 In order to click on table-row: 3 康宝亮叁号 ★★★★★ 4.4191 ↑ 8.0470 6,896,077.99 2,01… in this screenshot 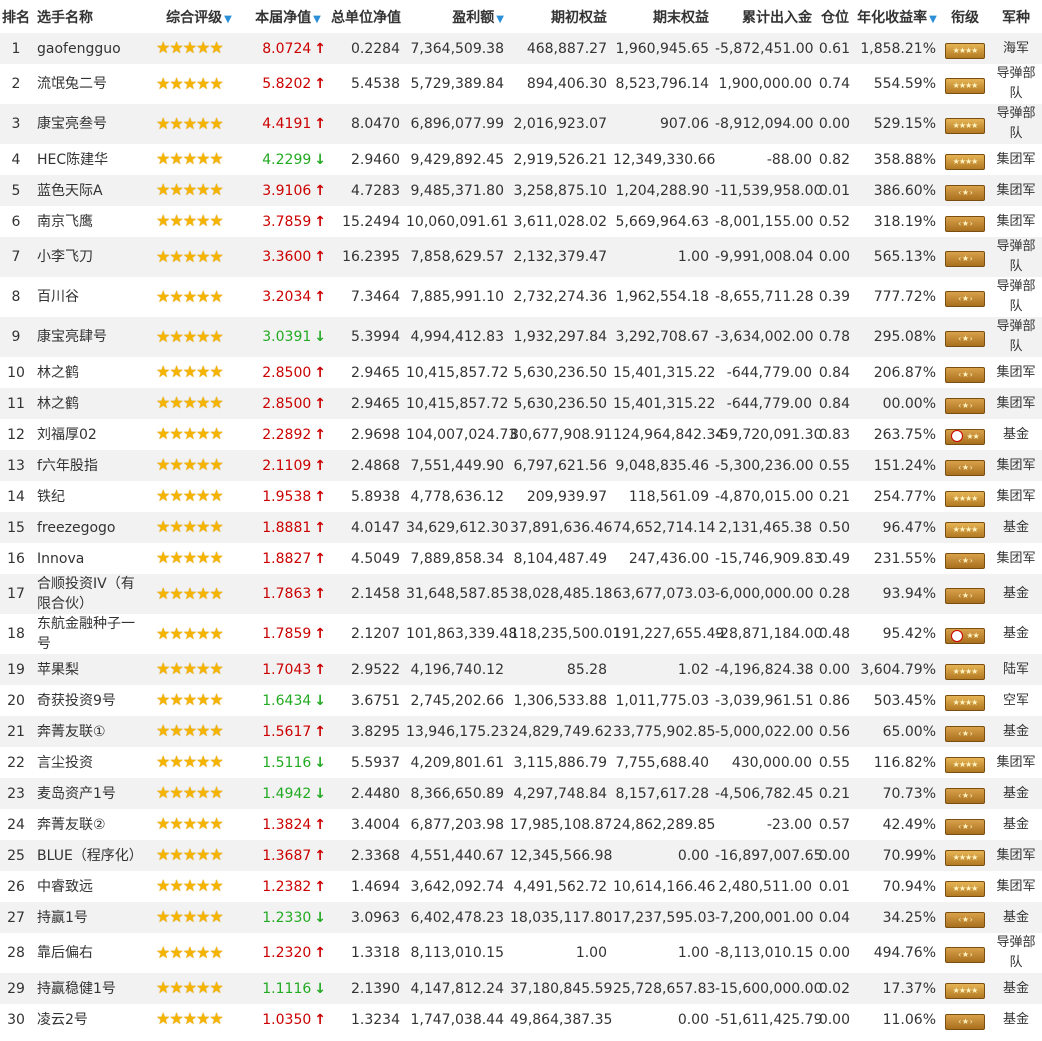, I will do `click(521, 124)`.